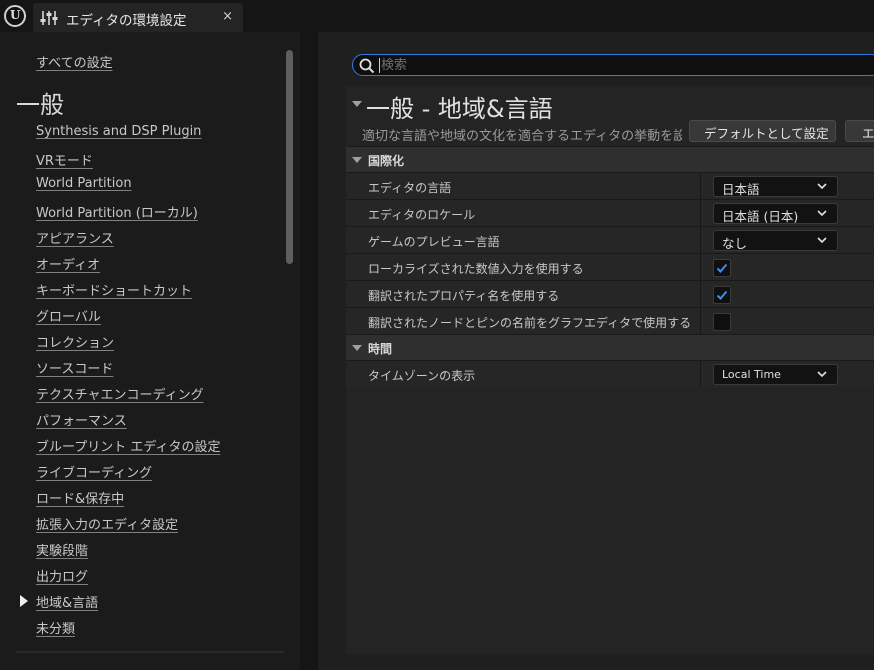 This screenshot has width=874, height=670. I want to click on sidebar-bottom-divider, so click(150, 652).